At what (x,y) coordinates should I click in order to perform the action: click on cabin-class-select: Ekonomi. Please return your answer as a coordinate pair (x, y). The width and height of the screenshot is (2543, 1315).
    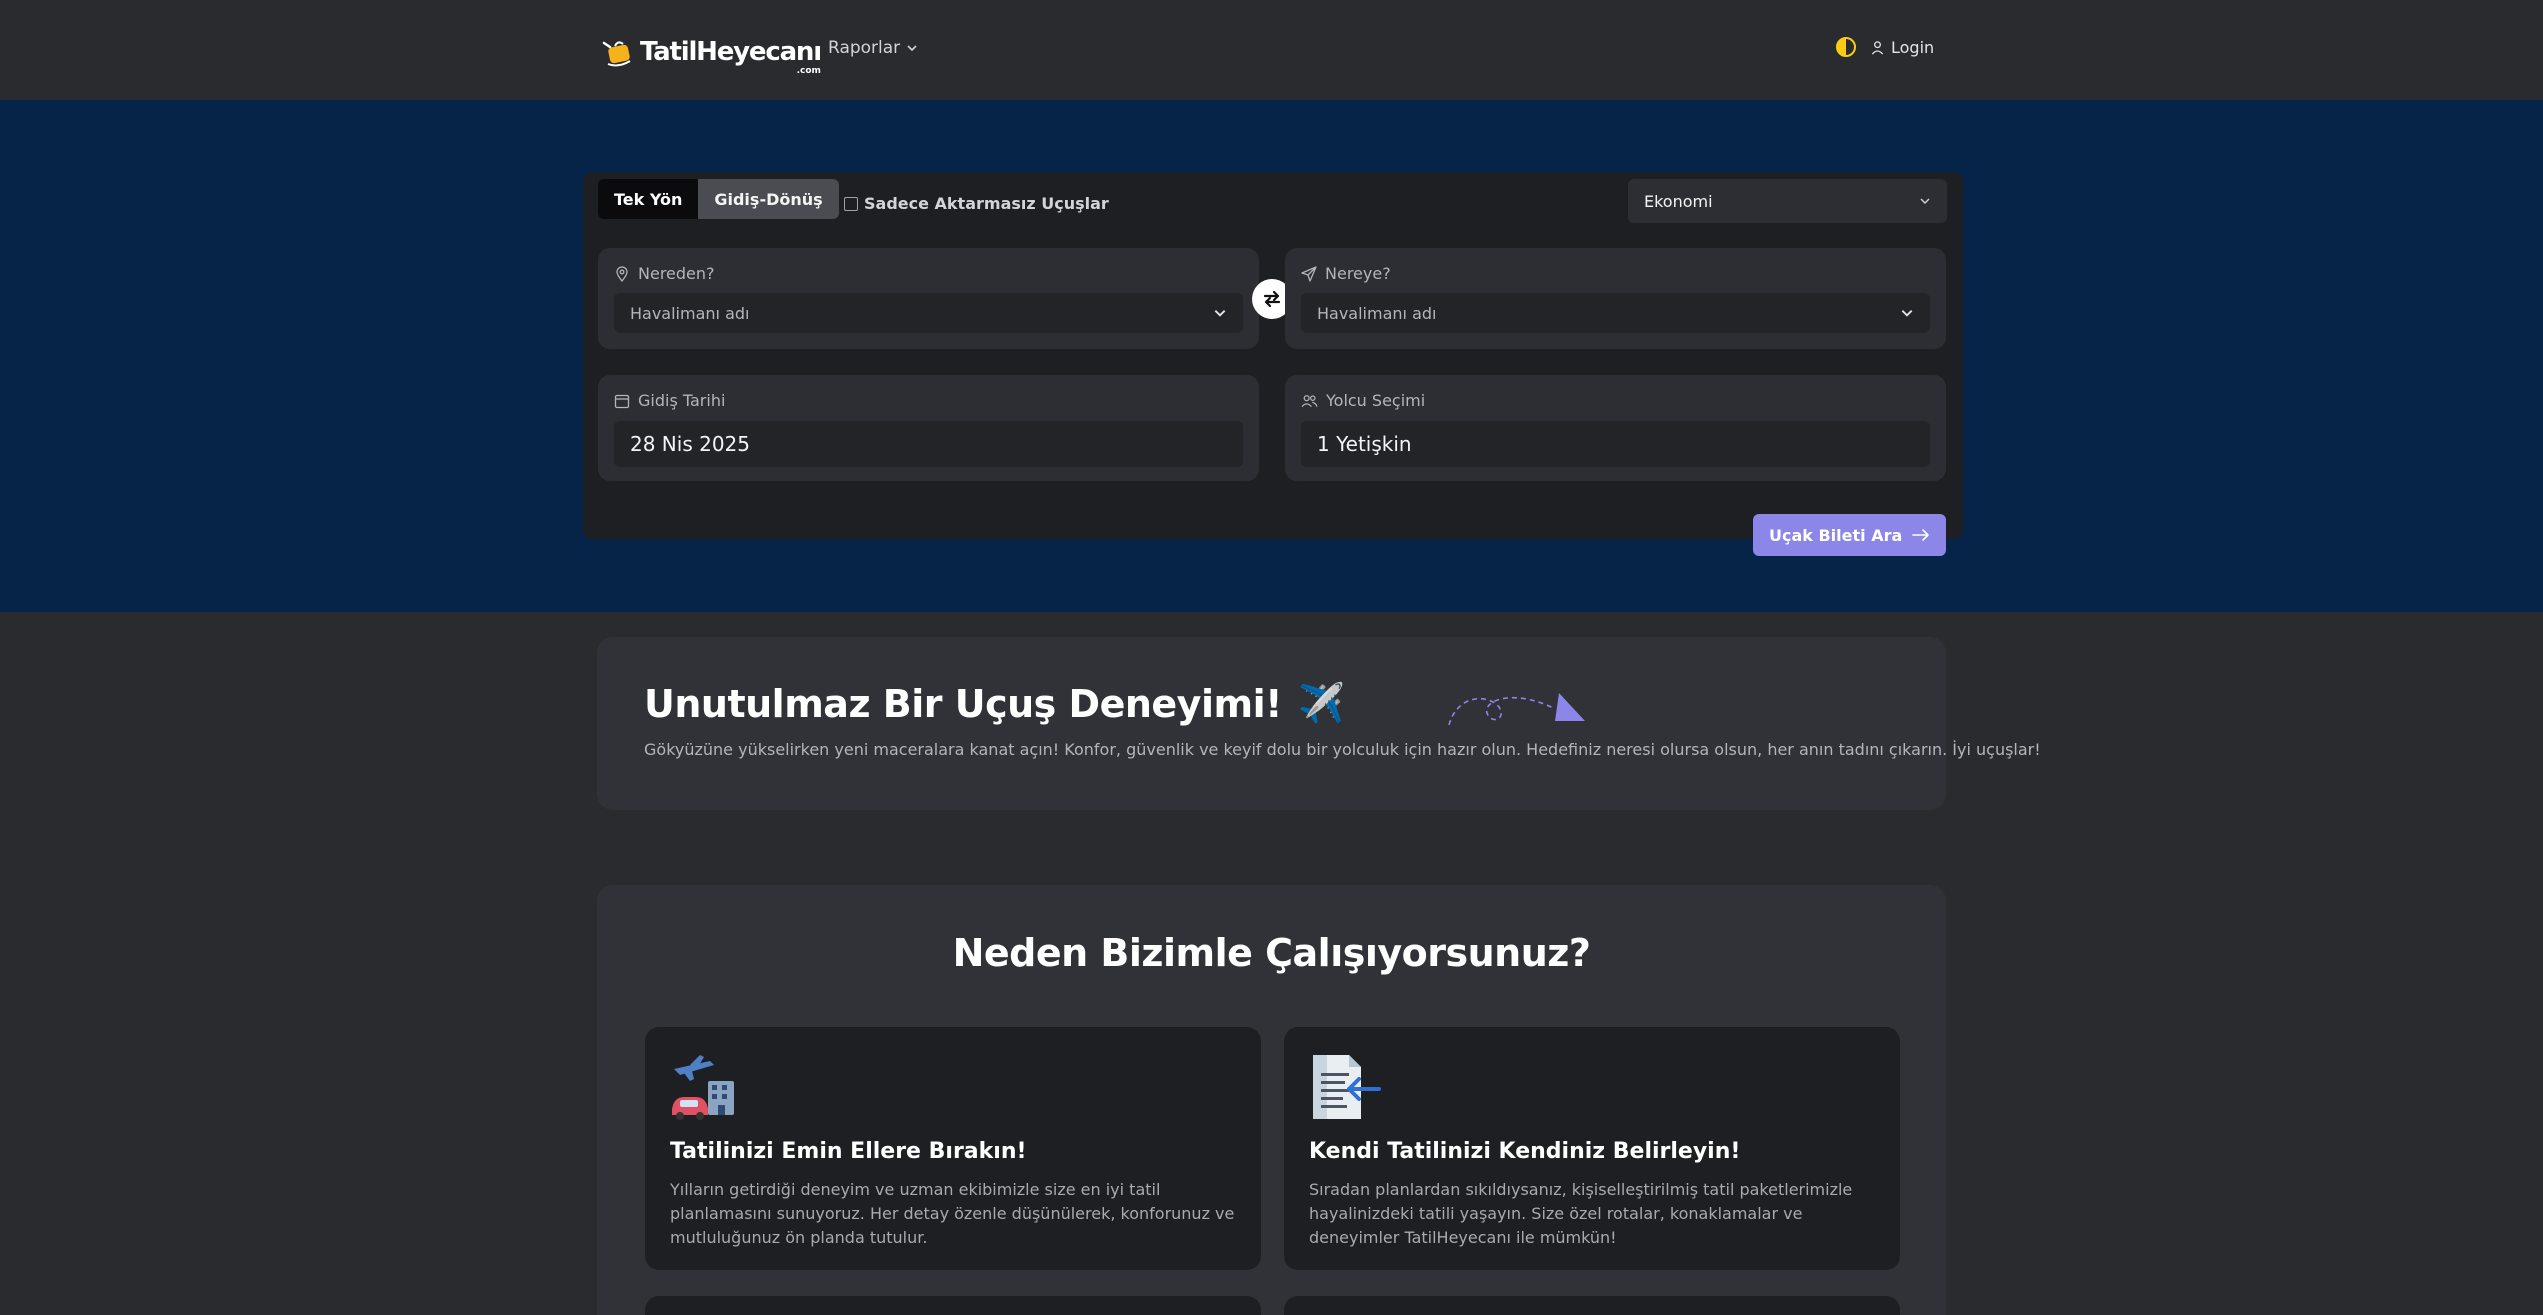
    Looking at the image, I should click on (1787, 201).